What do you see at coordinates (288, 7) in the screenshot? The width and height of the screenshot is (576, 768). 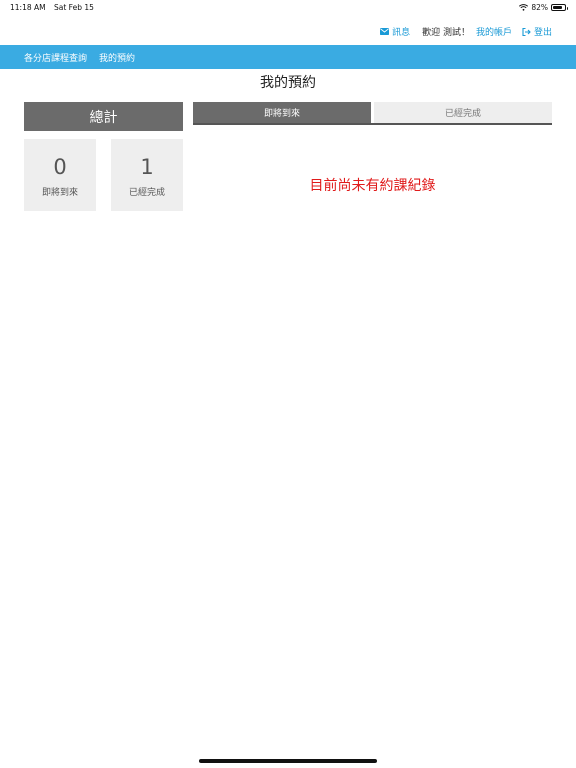 I see `status-bar: 11:18 AM Sat Feb 15 82%` at bounding box center [288, 7].